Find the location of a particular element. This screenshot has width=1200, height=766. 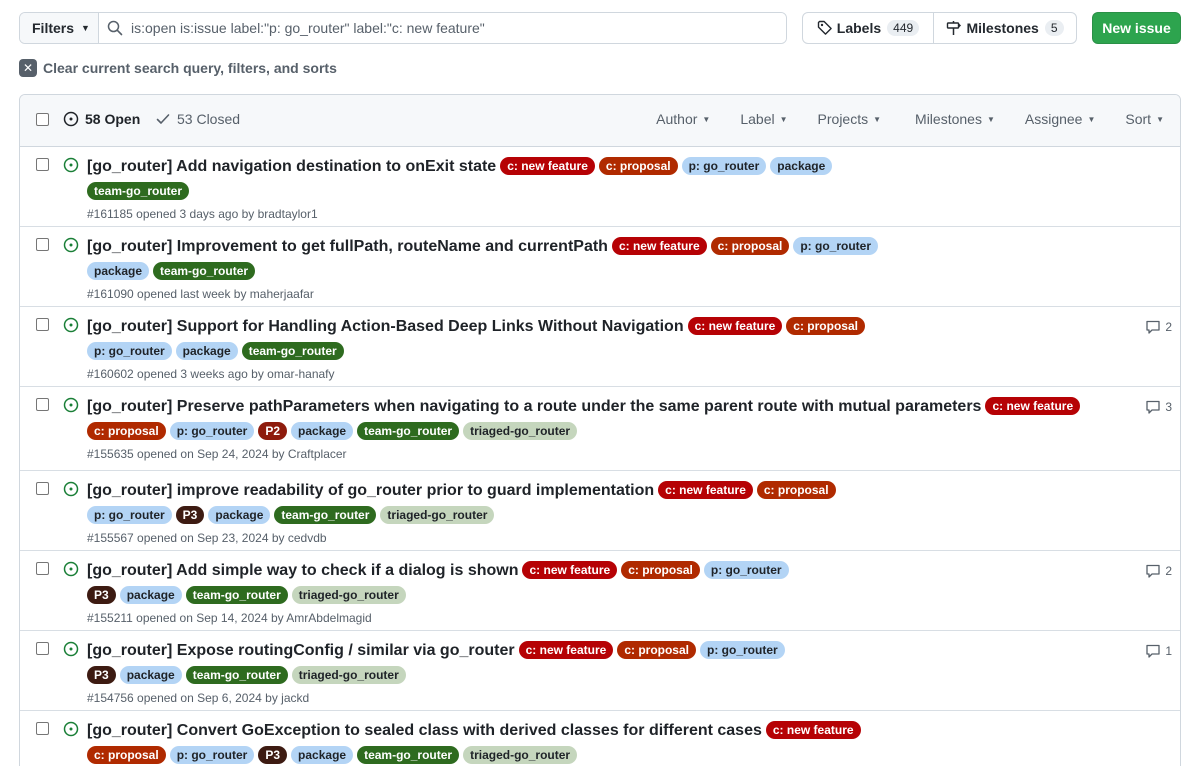

projects-filter: Projects ▼ is located at coordinates (850, 119).